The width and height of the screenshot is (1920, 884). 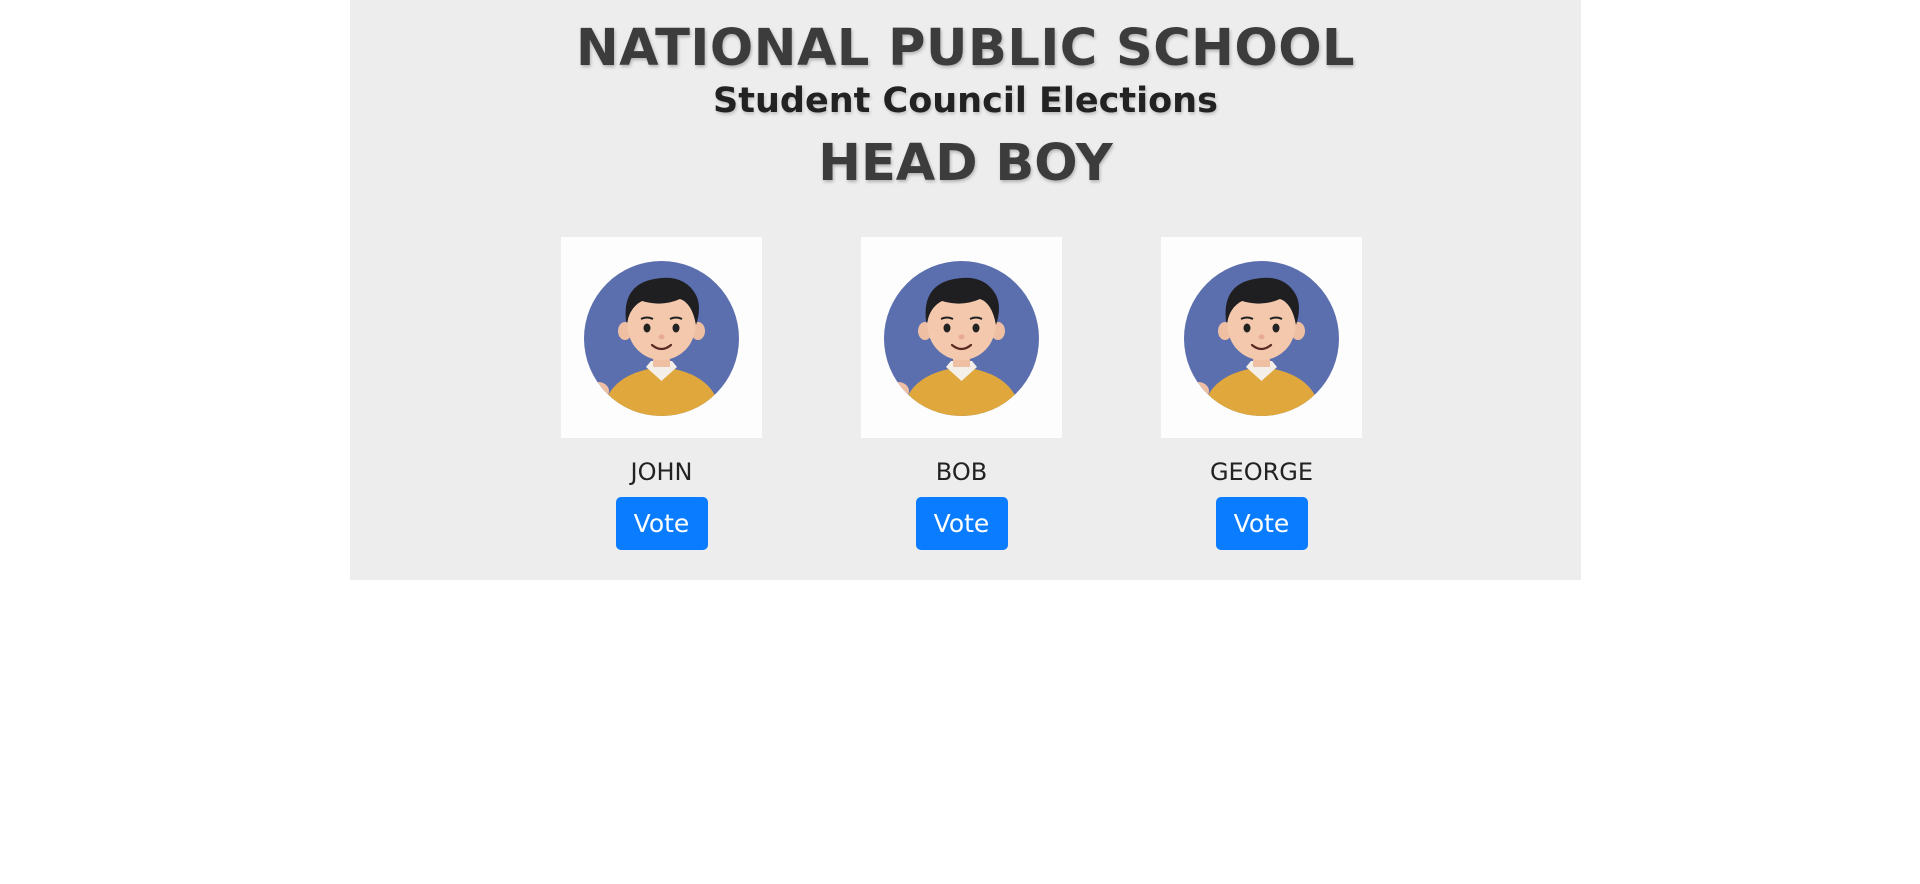 What do you see at coordinates (961, 472) in the screenshot?
I see `candidate-name: BOB` at bounding box center [961, 472].